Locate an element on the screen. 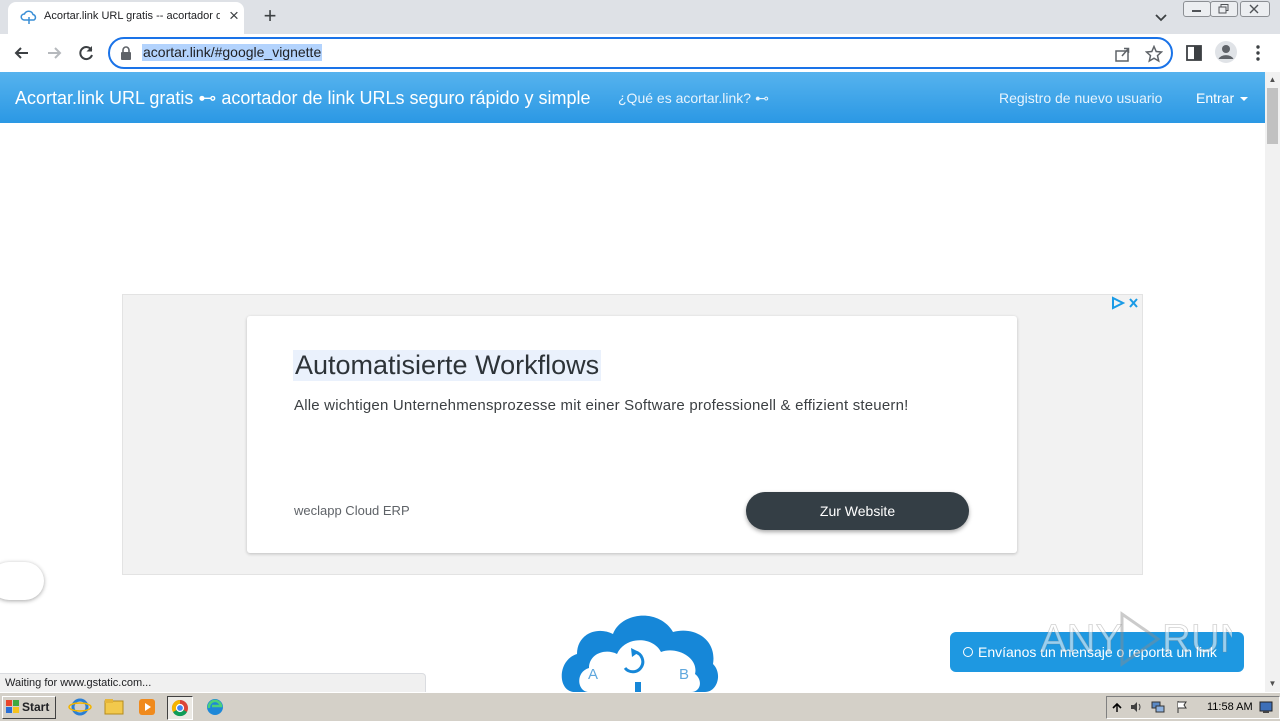  edge-icon is located at coordinates (215, 707).